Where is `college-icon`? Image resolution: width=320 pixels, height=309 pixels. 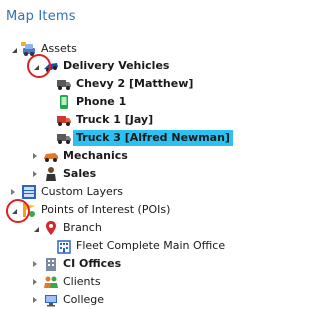
college-icon is located at coordinates (51, 300).